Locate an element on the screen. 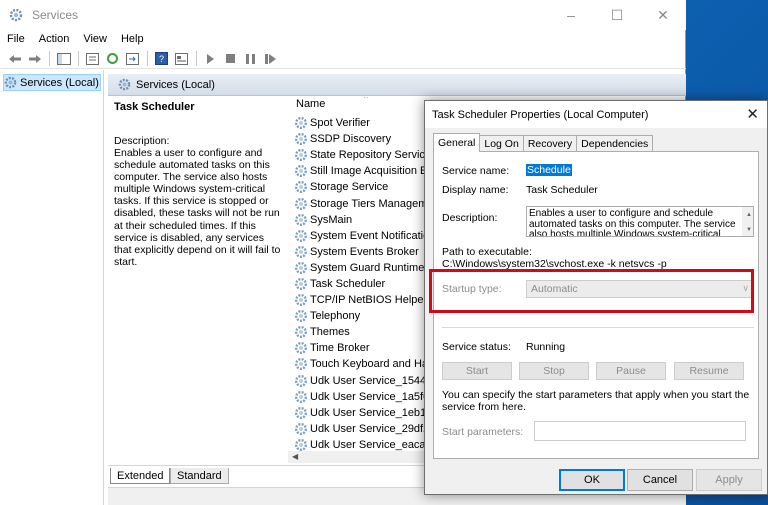 The image size is (768, 505). console-tree-icon is located at coordinates (63, 58).